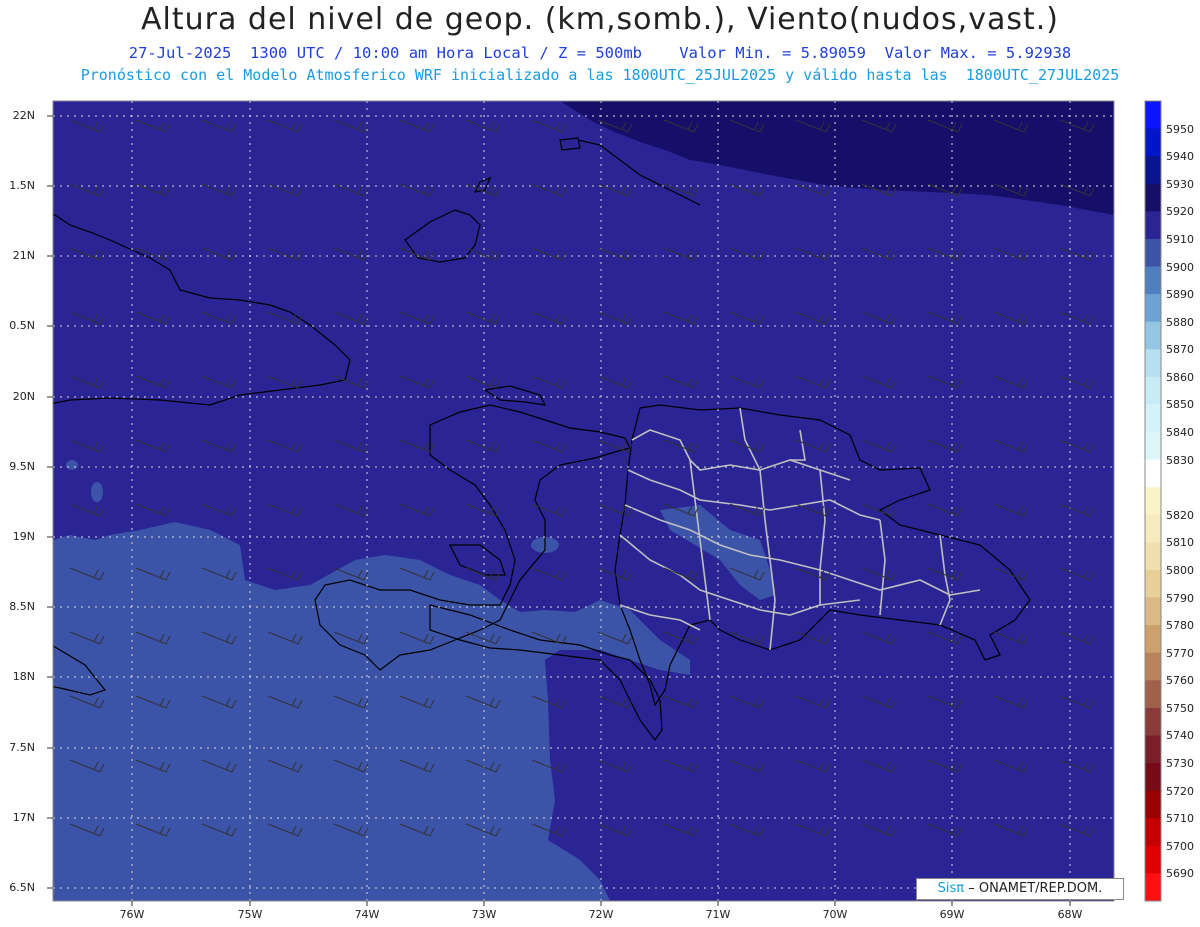 This screenshot has height=927, width=1200. Describe the element at coordinates (22, 606) in the screenshot. I see `lat-label: 8.5N` at that location.